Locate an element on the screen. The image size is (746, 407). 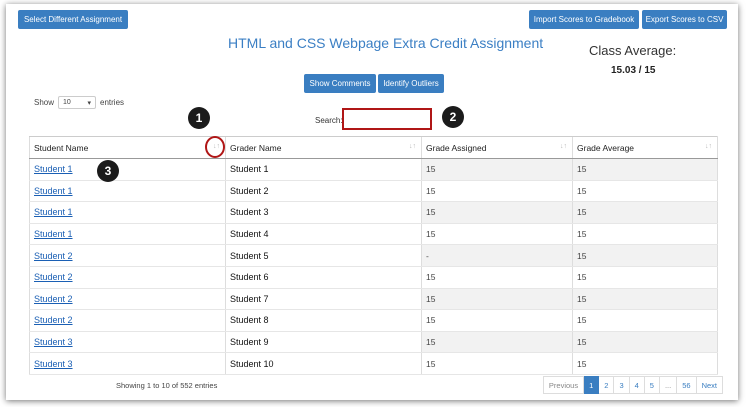
table-row: Student 3 Student 10 15 15 is located at coordinates (373, 363).